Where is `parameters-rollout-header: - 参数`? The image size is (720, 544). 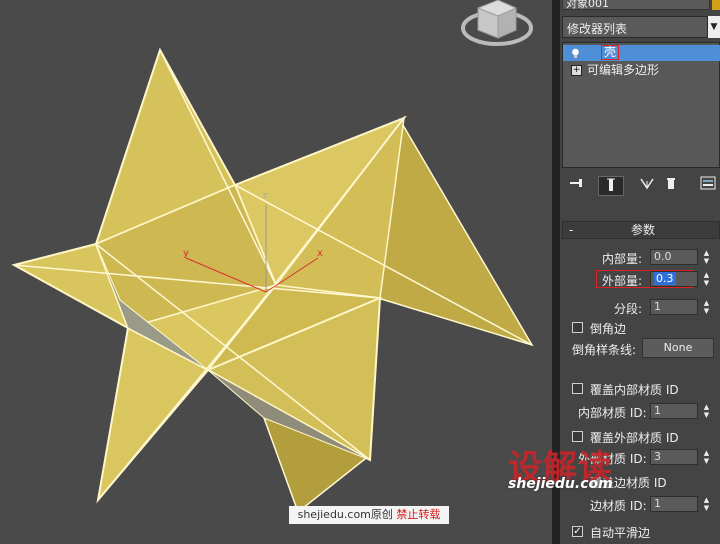 parameters-rollout-header: - 参数 is located at coordinates (641, 230).